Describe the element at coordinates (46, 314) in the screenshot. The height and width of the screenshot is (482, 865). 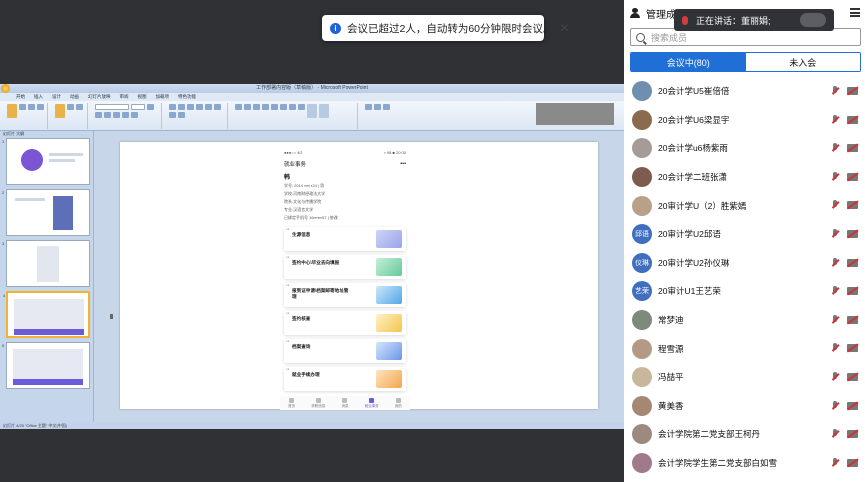
I see `slide-thumbnail-4: 4` at that location.